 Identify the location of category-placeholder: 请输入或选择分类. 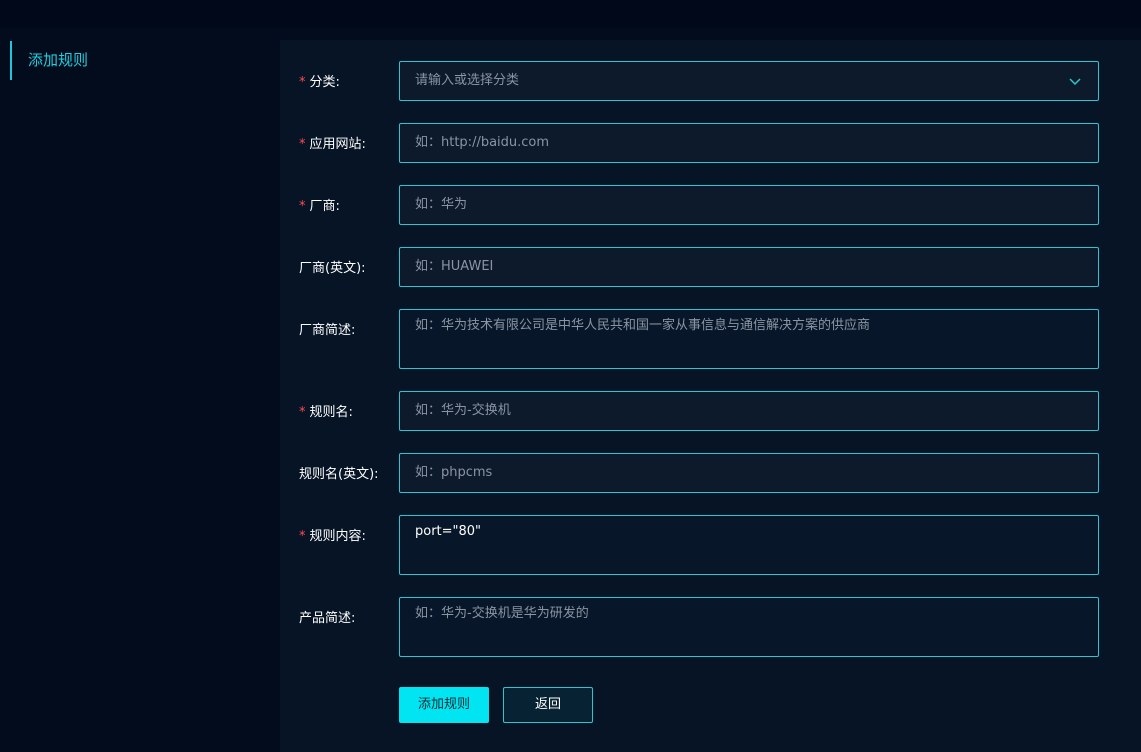
(467, 80).